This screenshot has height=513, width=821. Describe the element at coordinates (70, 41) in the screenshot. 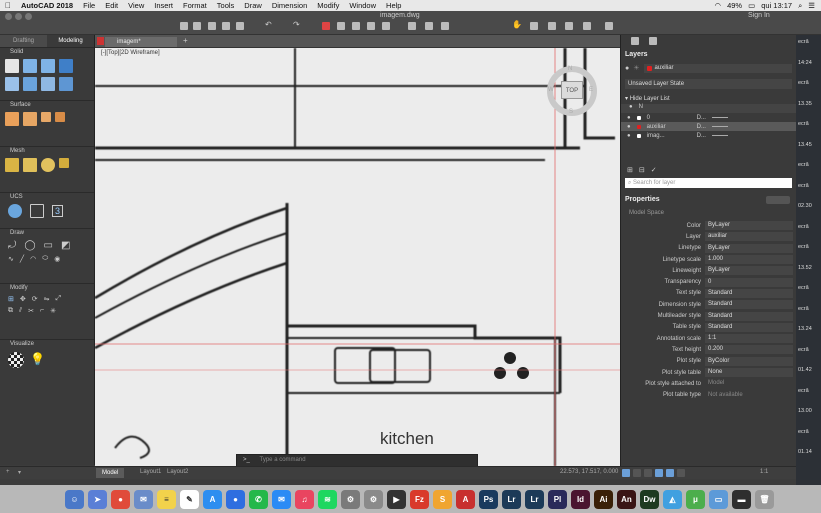

I see `tab-modeling: Modeling` at that location.